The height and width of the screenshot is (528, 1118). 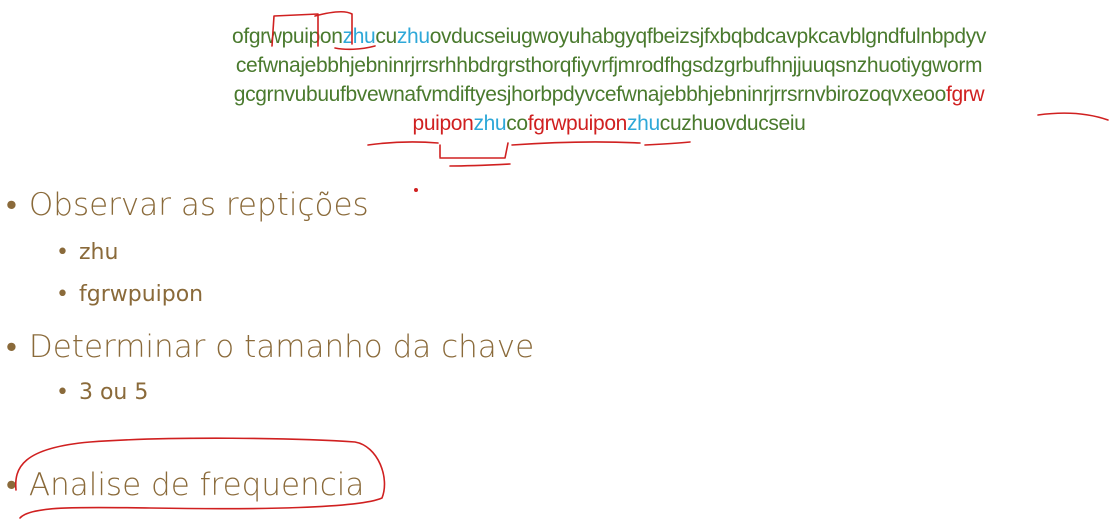 I want to click on bullet-text: 3 ou 5, so click(x=113, y=392).